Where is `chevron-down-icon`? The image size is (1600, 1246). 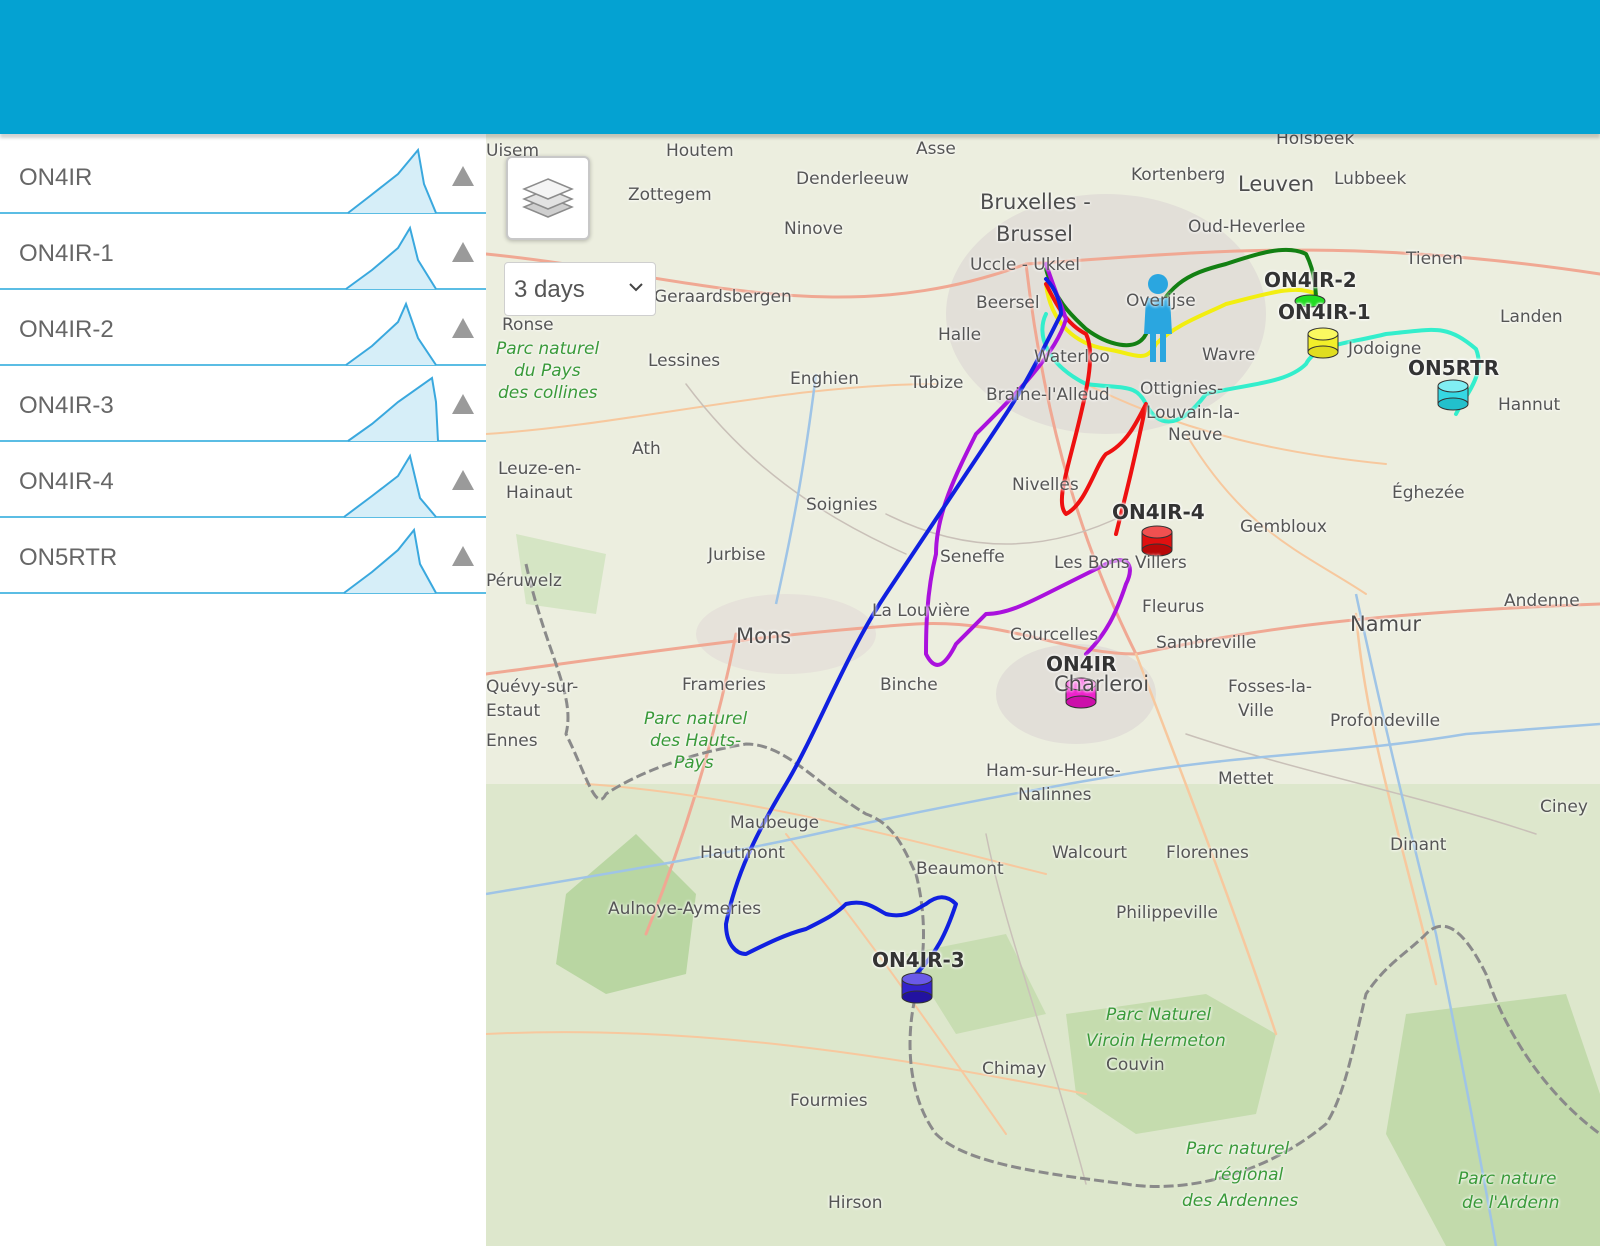
chevron-down-icon is located at coordinates (636, 287).